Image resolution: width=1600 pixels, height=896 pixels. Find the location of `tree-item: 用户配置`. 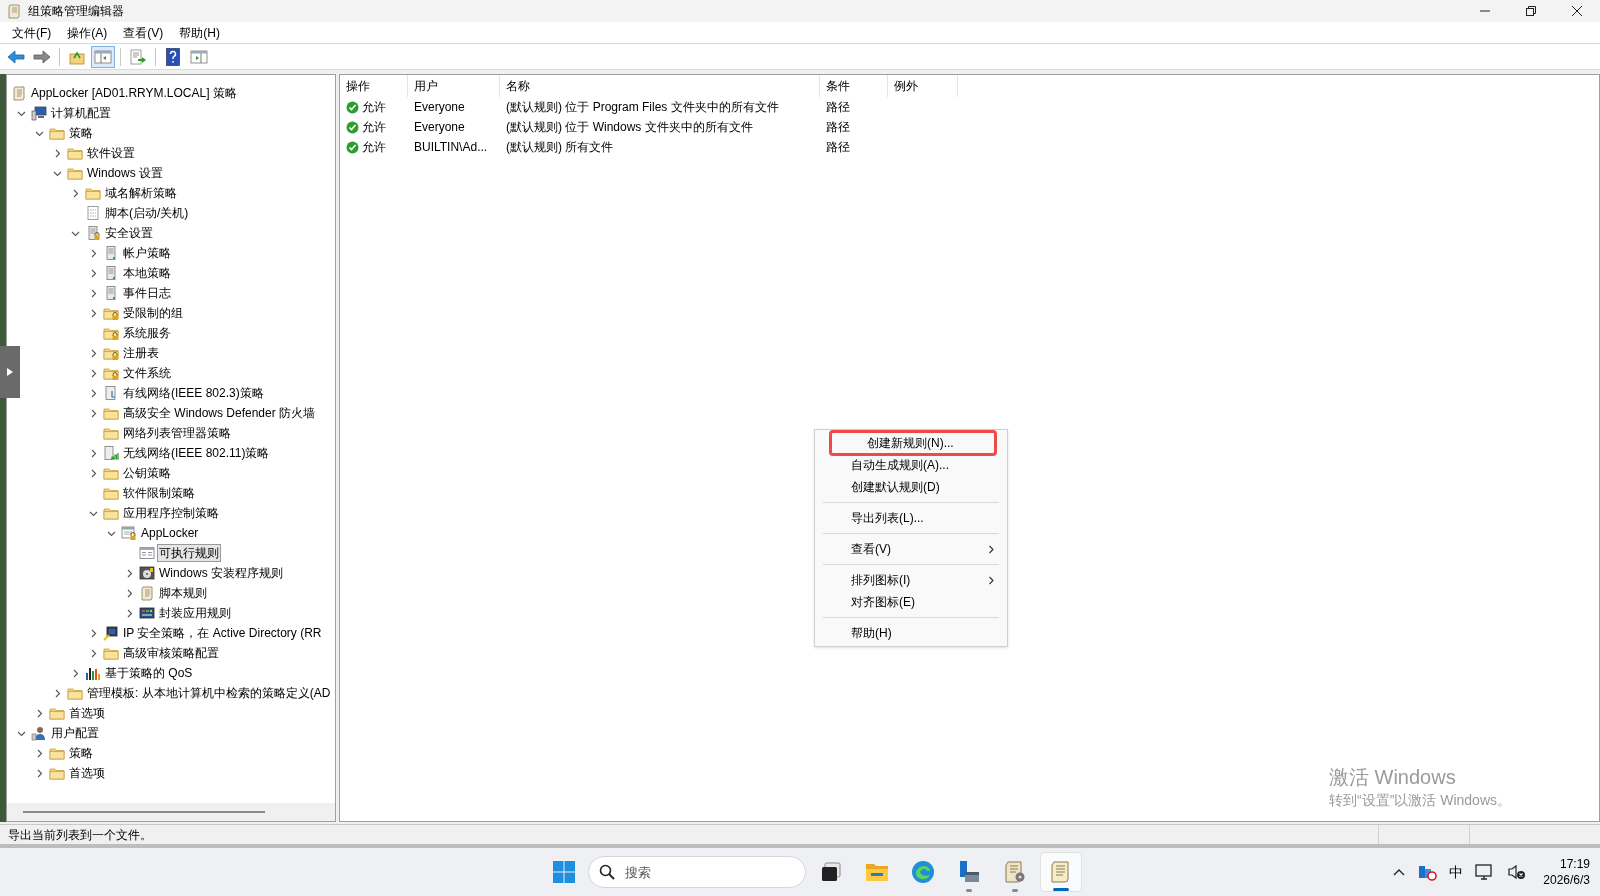

tree-item: 用户配置 is located at coordinates (75, 733).